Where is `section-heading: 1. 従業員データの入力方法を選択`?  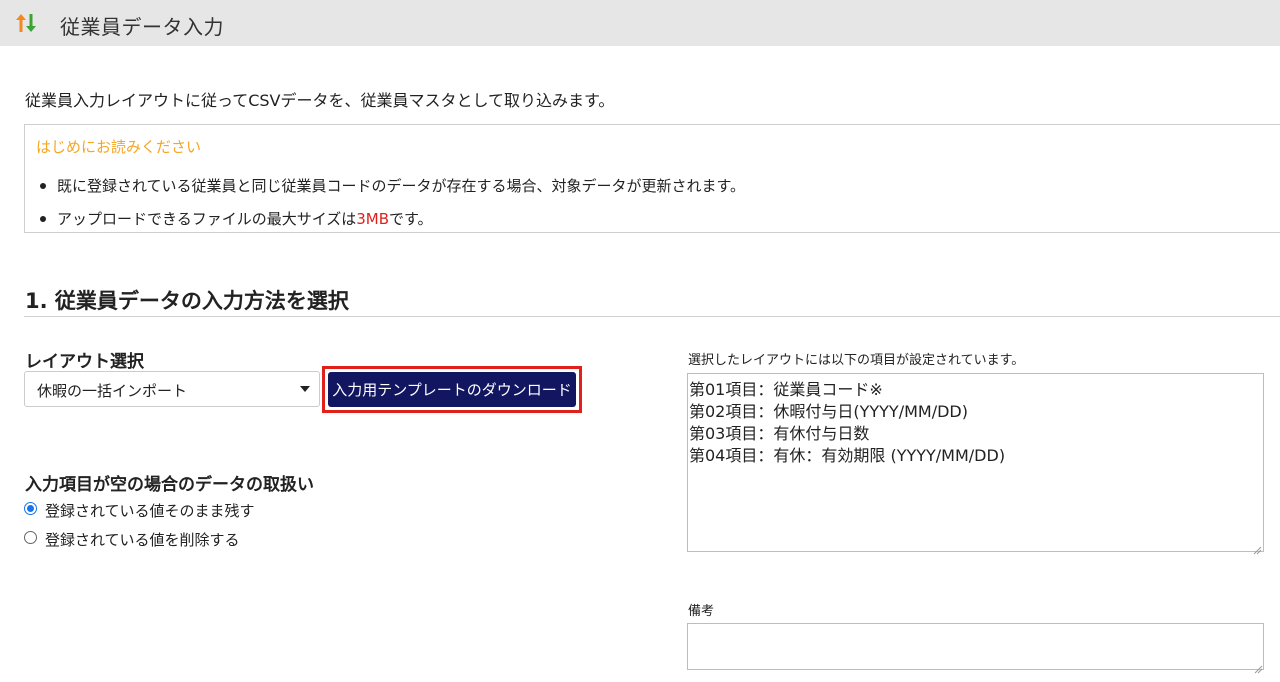
section-heading: 1. 従業員データの入力方法を選択 is located at coordinates (187, 301).